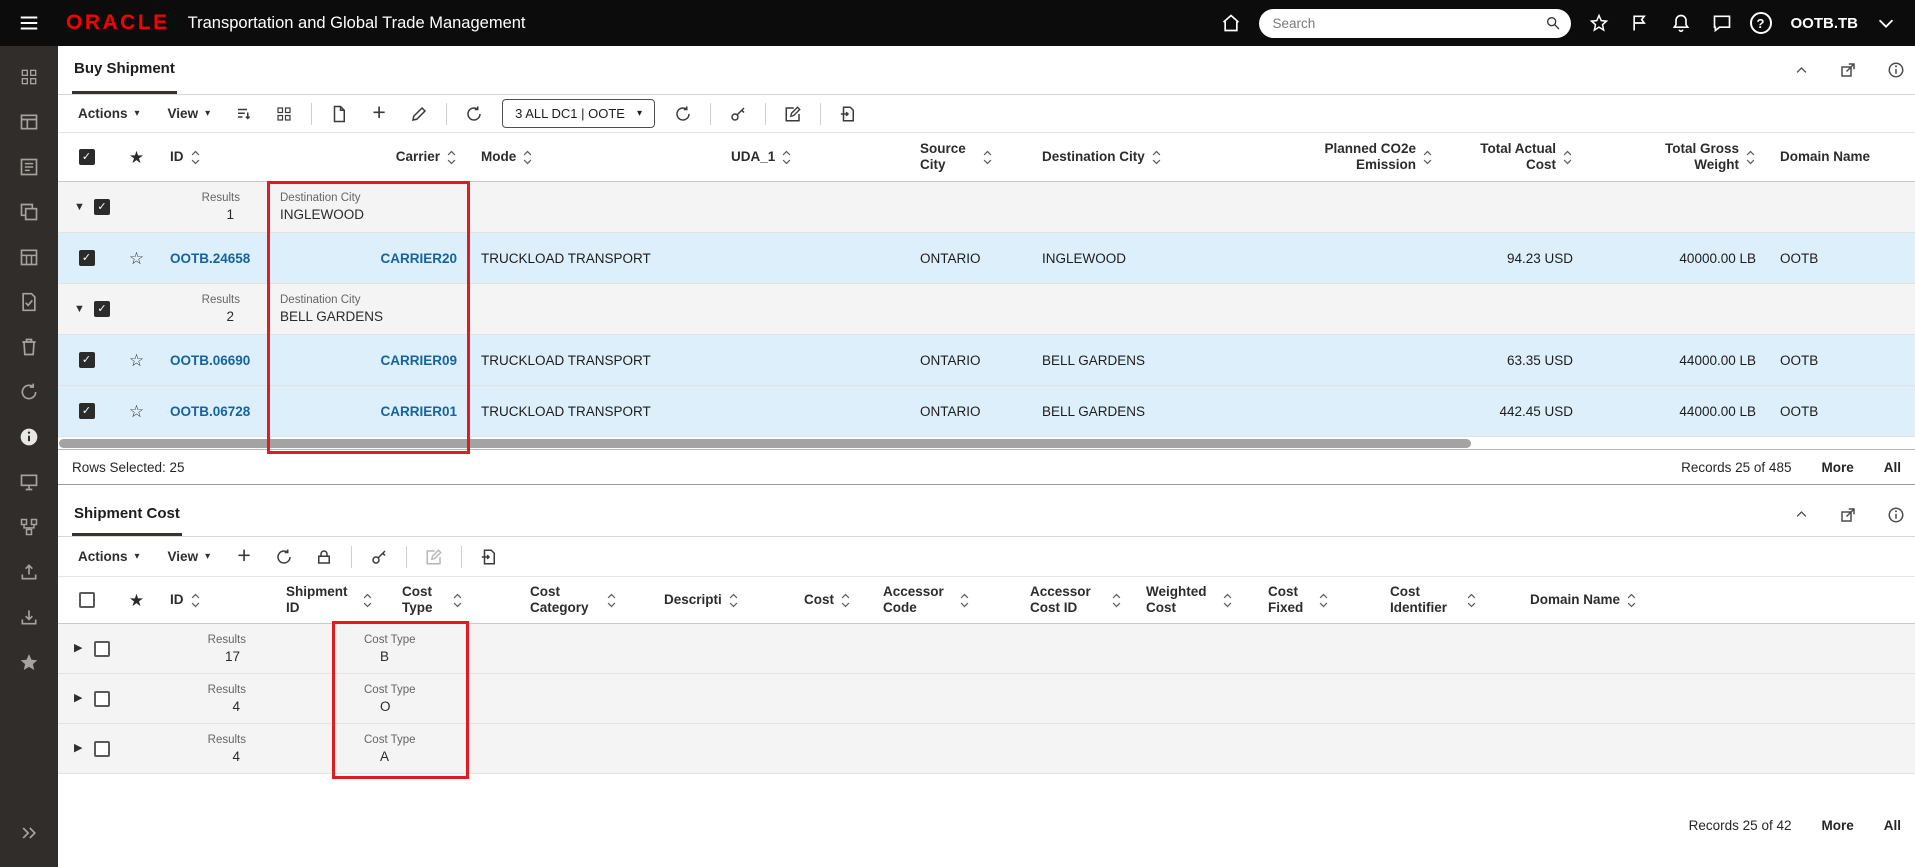 The image size is (1915, 867). I want to click on column-header-description: Descripti, so click(722, 600).